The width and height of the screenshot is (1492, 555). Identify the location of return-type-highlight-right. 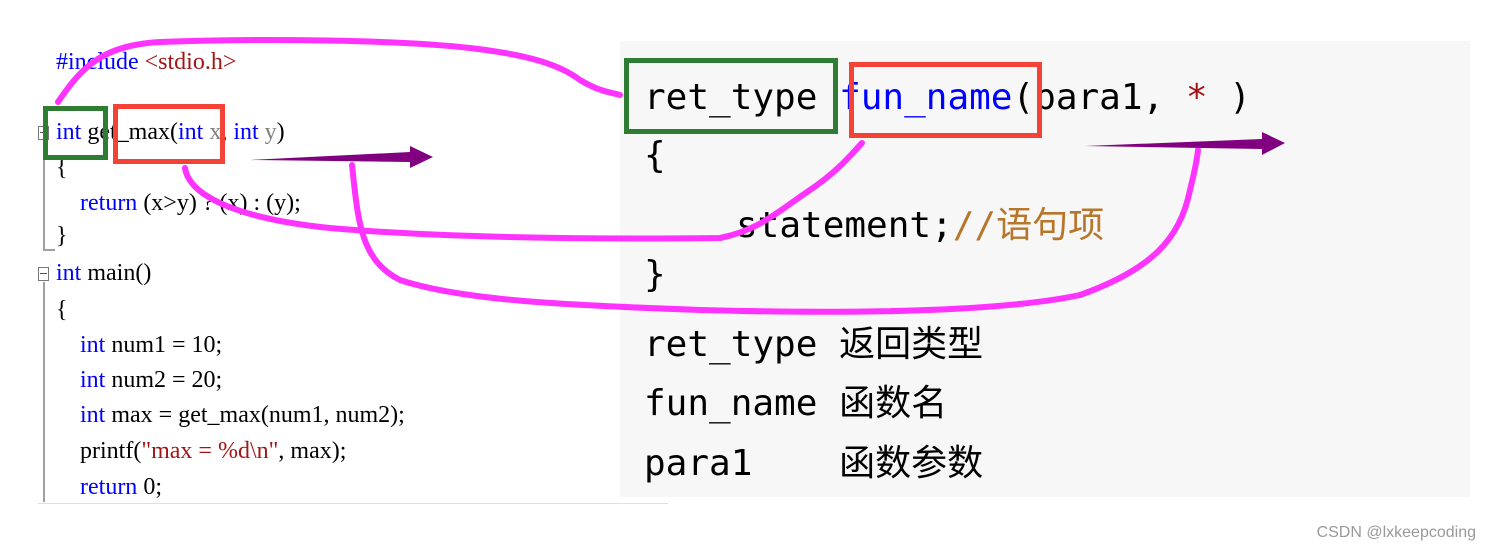
(731, 96).